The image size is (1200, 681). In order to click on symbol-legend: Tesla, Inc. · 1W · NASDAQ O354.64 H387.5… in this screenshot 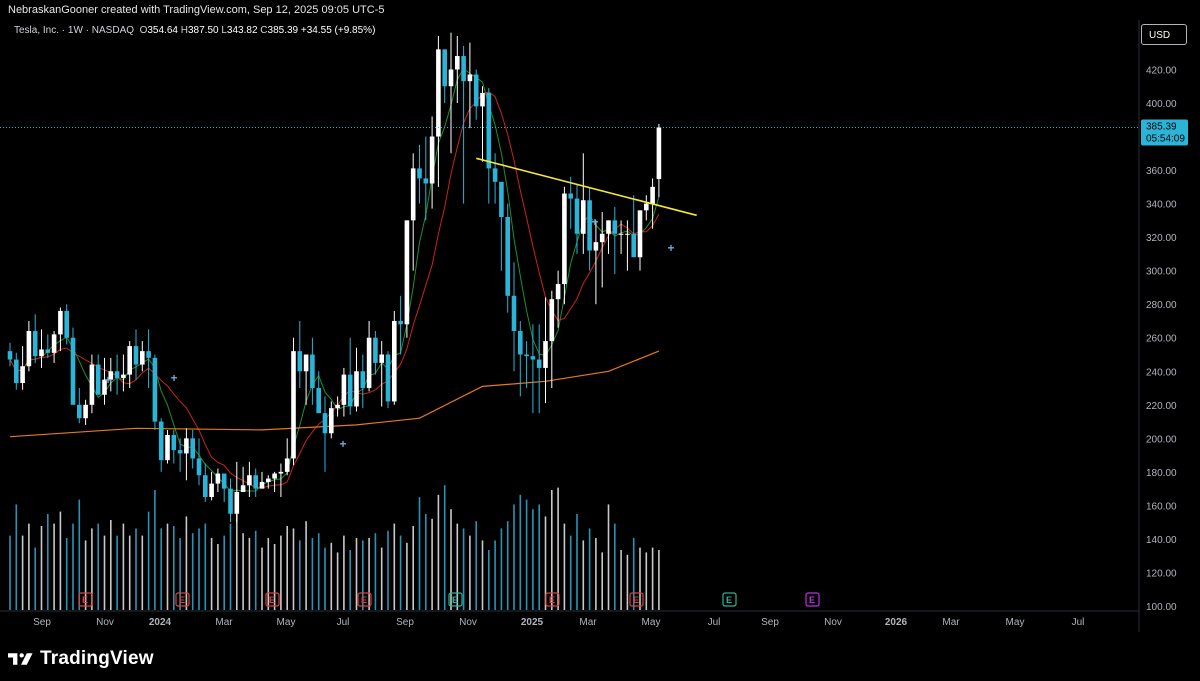, I will do `click(194, 30)`.